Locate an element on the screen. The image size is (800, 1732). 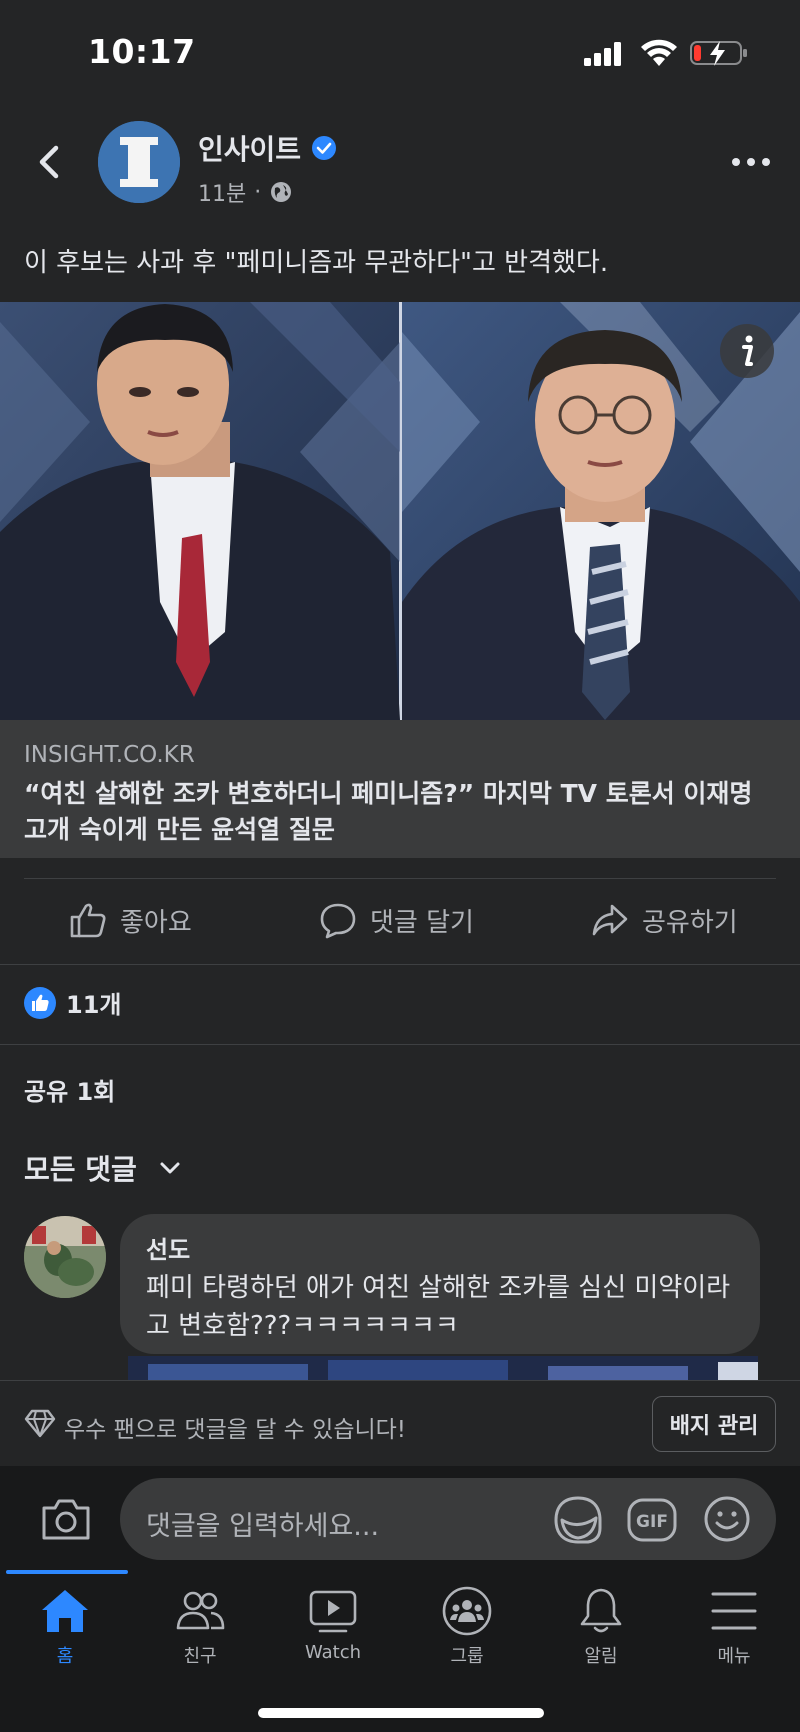
comment-author: 선도 is located at coordinates (440, 1247).